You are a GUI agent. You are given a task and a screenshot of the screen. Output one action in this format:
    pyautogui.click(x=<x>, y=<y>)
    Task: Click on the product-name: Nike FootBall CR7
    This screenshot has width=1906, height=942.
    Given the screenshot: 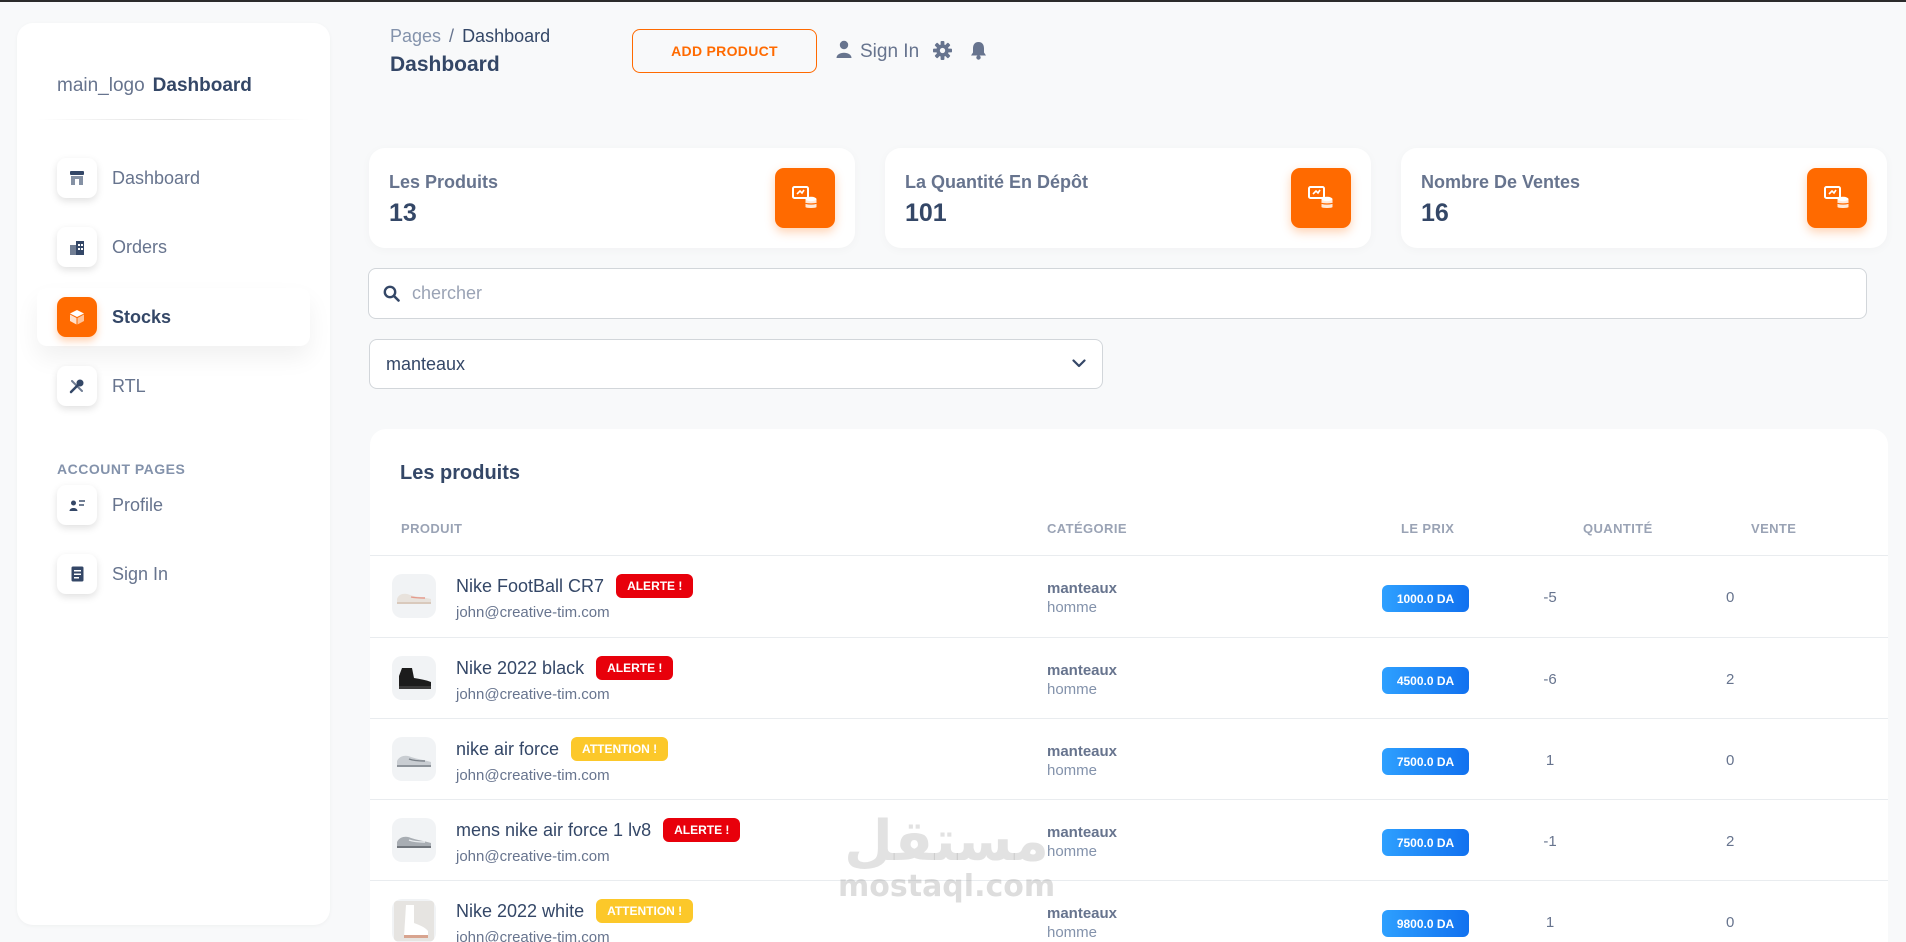 What is the action you would take?
    pyautogui.click(x=530, y=586)
    